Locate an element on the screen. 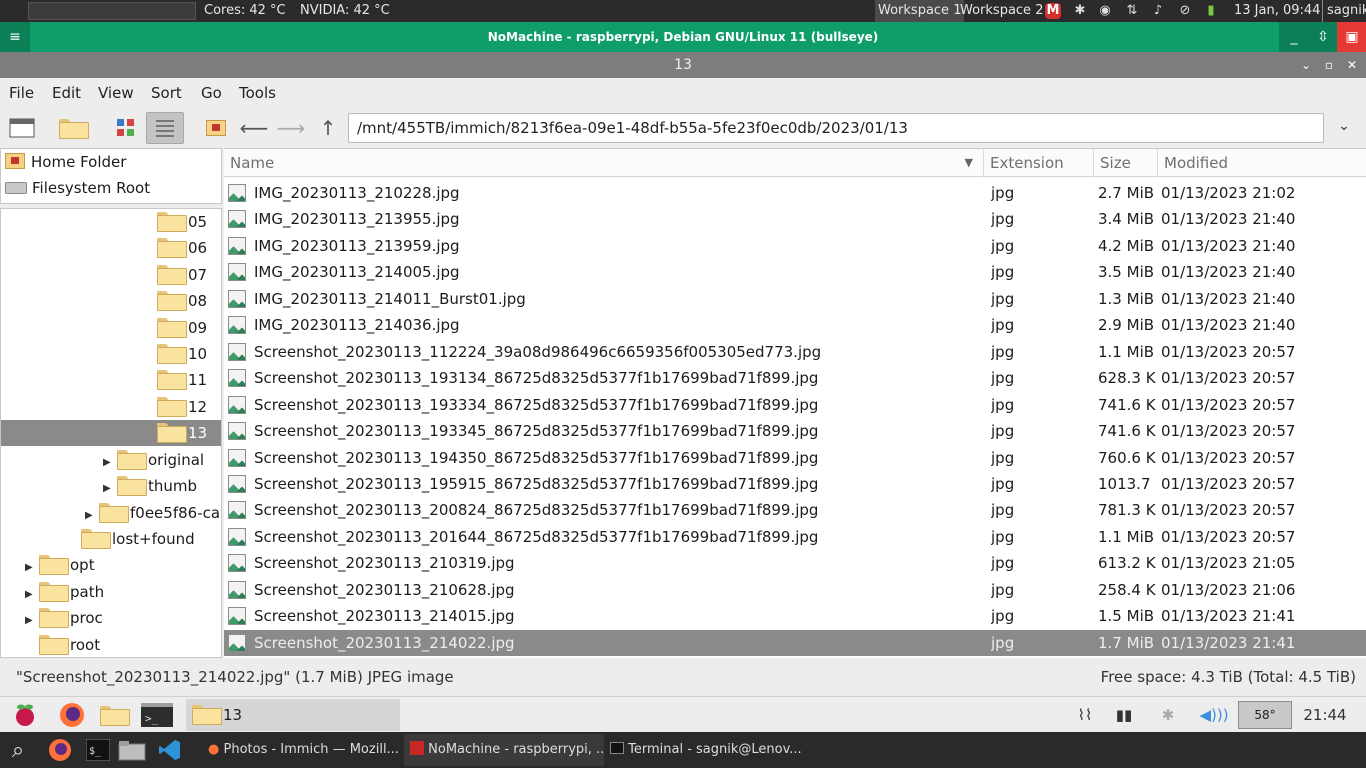 Image resolution: width=1366 pixels, height=768 pixels. menu-sort: Sort is located at coordinates (166, 93).